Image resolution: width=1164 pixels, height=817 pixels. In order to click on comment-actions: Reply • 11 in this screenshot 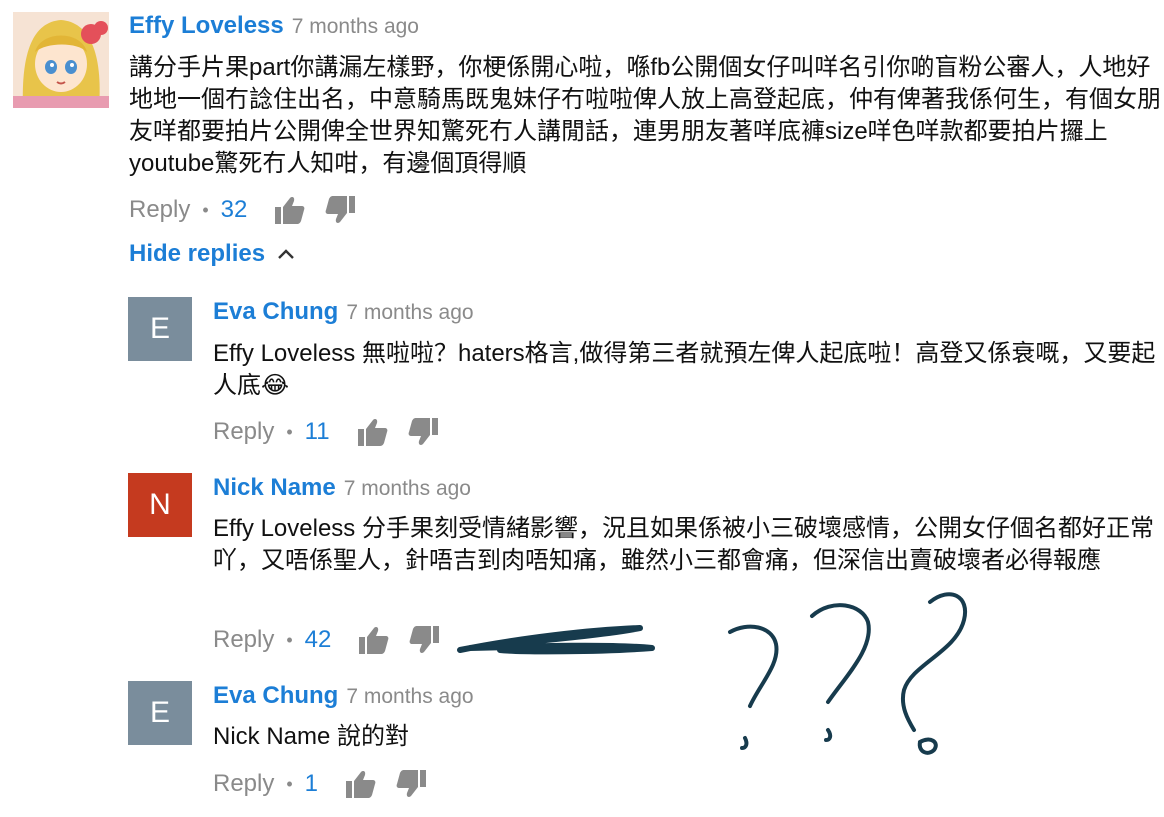, I will do `click(325, 432)`.